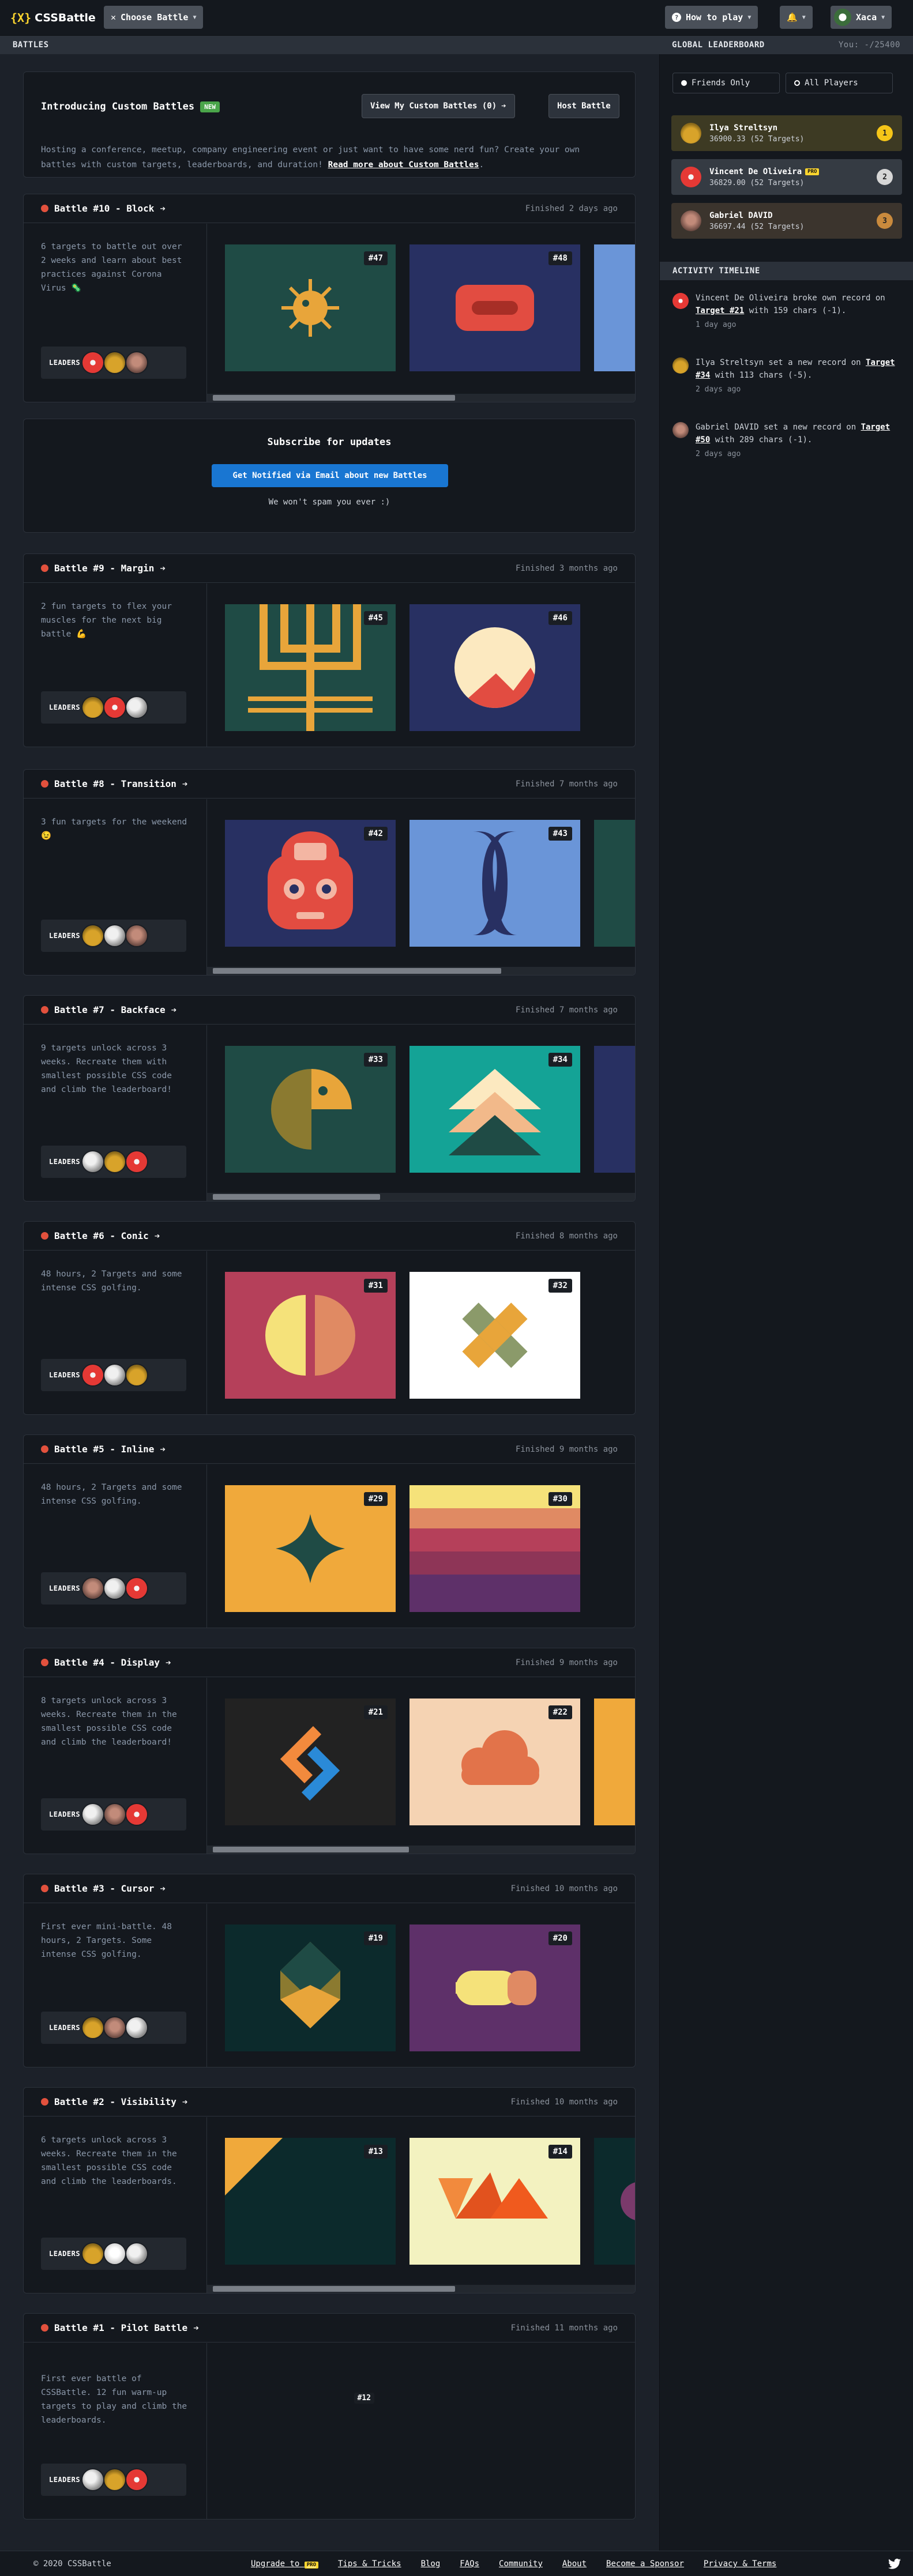 Image resolution: width=913 pixels, height=2576 pixels. I want to click on target-thumbnail: #45, so click(310, 667).